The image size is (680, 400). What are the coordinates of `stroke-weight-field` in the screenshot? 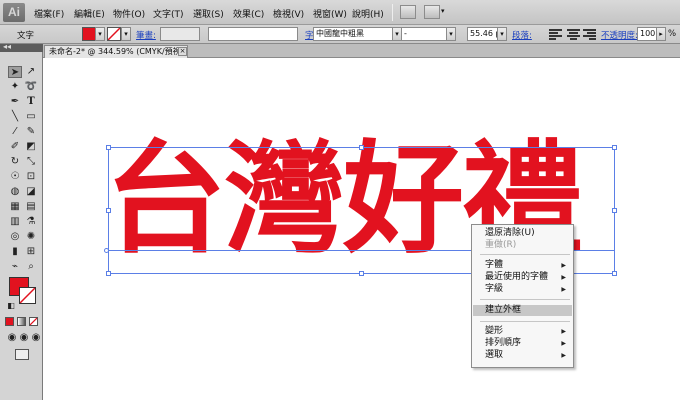 It's located at (180, 34).